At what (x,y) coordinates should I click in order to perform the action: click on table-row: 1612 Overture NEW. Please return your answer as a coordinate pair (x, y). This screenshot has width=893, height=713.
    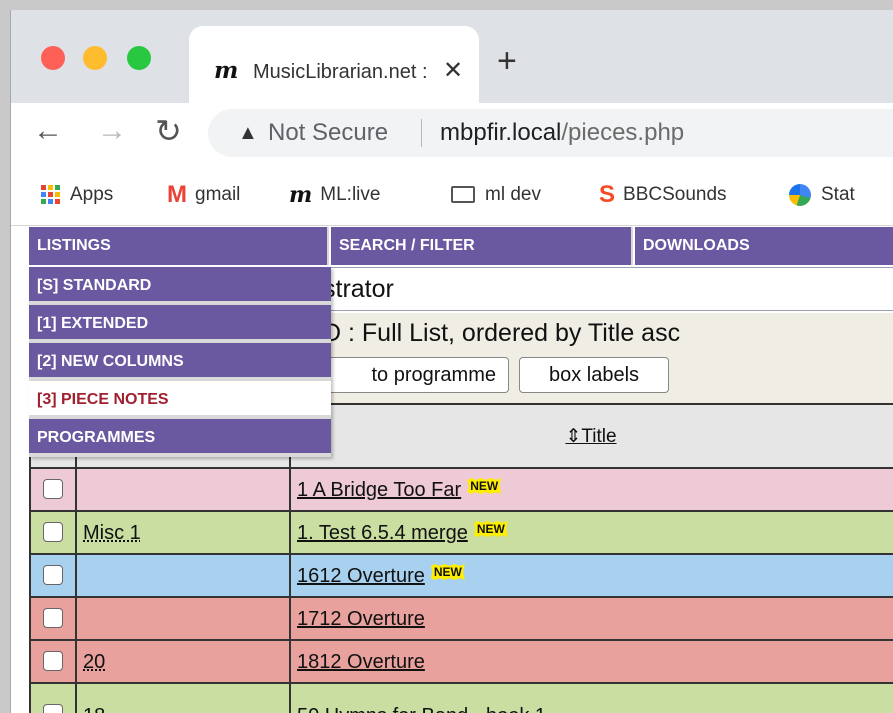
    Looking at the image, I should click on (461, 574).